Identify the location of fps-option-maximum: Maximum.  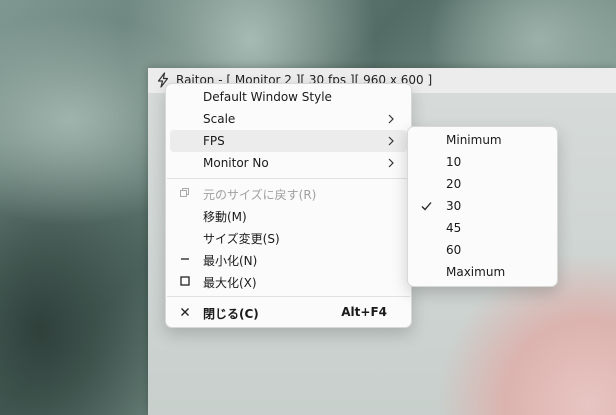
(482, 272).